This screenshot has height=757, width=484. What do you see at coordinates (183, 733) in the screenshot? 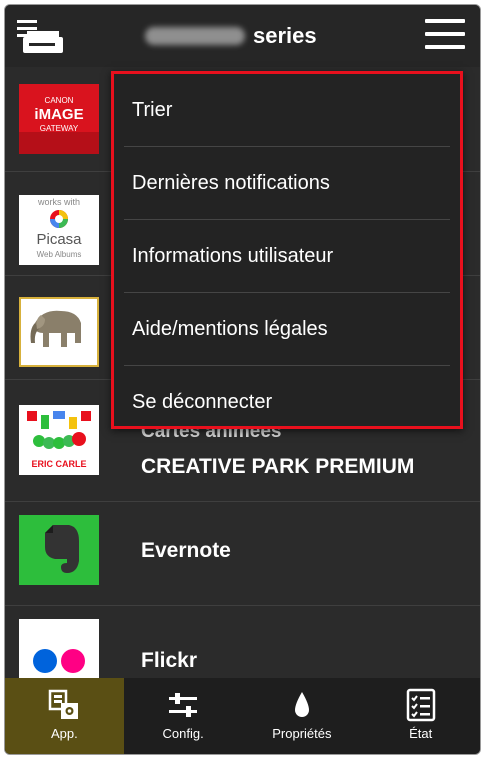
I see `tab-label: Config.` at bounding box center [183, 733].